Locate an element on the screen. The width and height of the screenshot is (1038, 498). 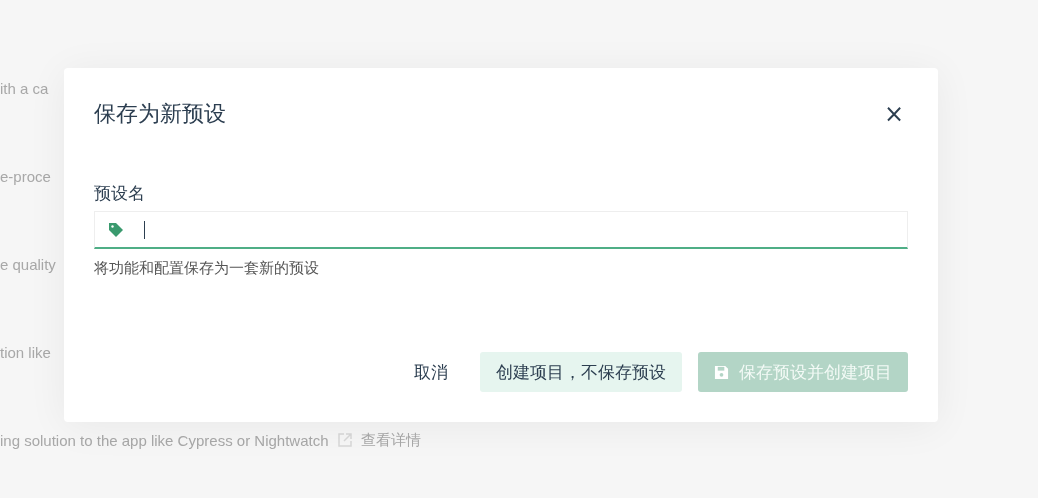
dialog-title: 保存为新预设 is located at coordinates (160, 114).